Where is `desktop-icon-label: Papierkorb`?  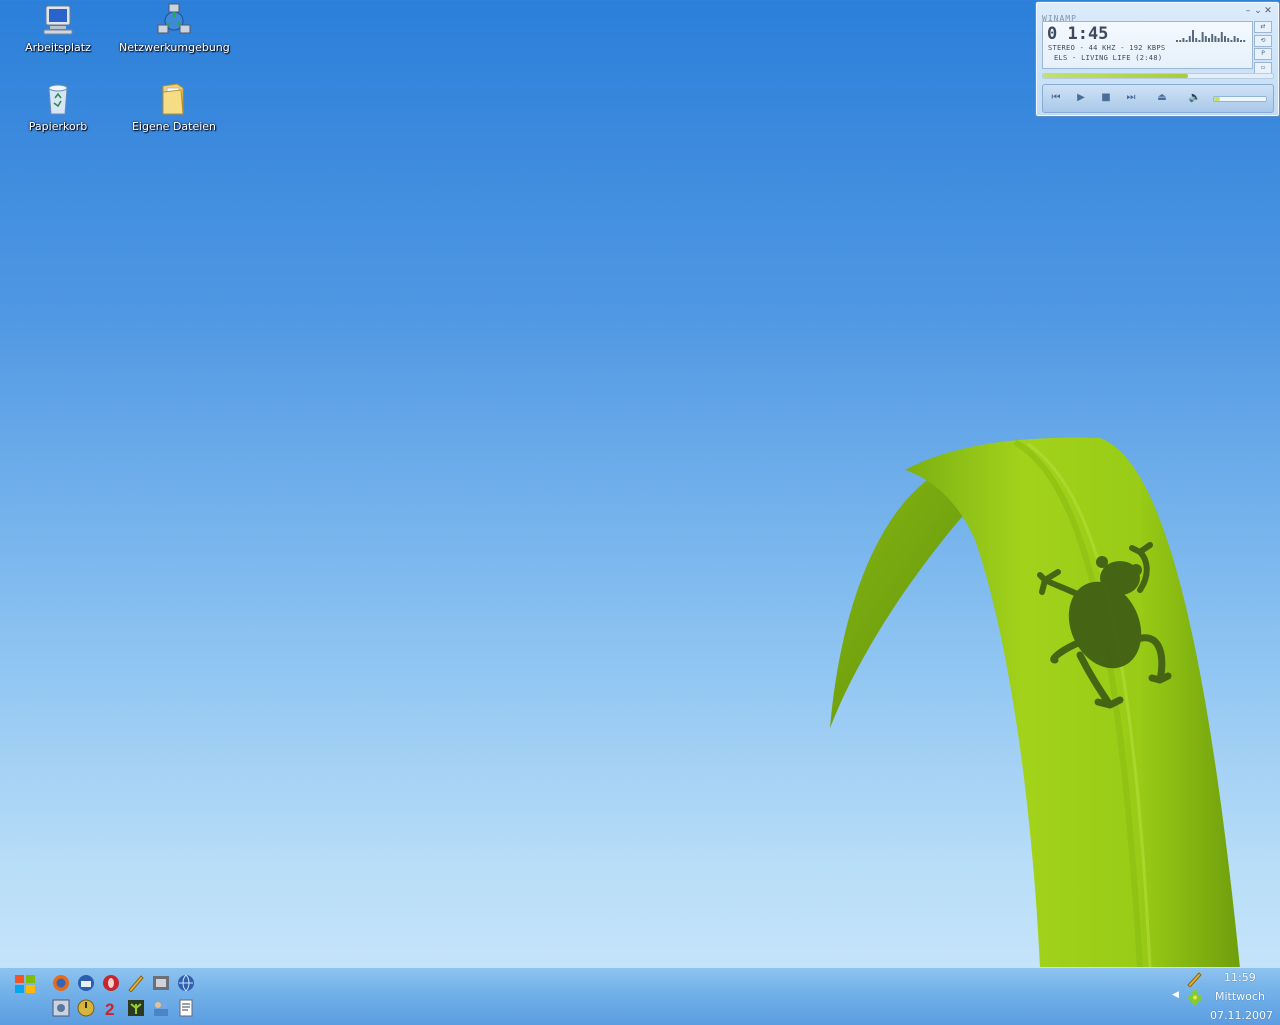 desktop-icon-label: Papierkorb is located at coordinates (58, 126).